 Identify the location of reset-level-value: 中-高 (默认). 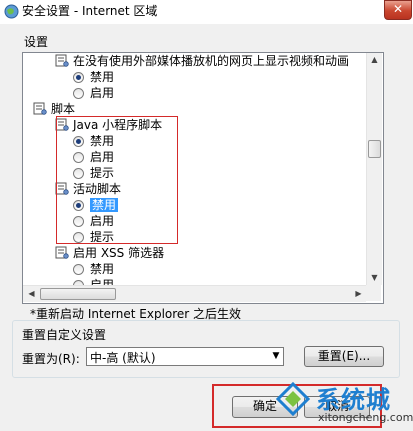
(123, 358).